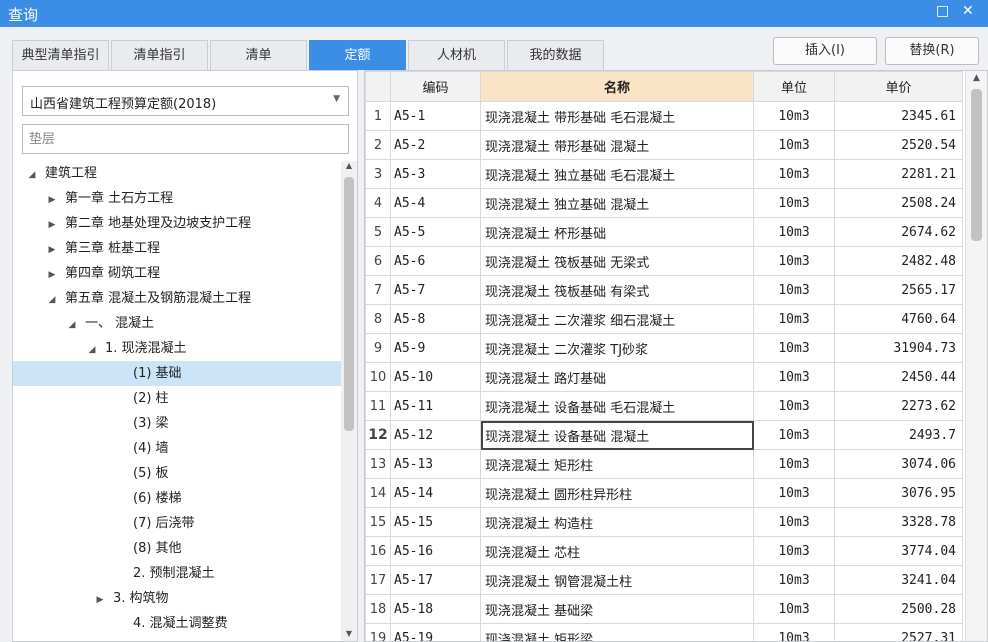 This screenshot has height=642, width=988. What do you see at coordinates (435, 551) in the screenshot?
I see `cell-code: A5-16` at bounding box center [435, 551].